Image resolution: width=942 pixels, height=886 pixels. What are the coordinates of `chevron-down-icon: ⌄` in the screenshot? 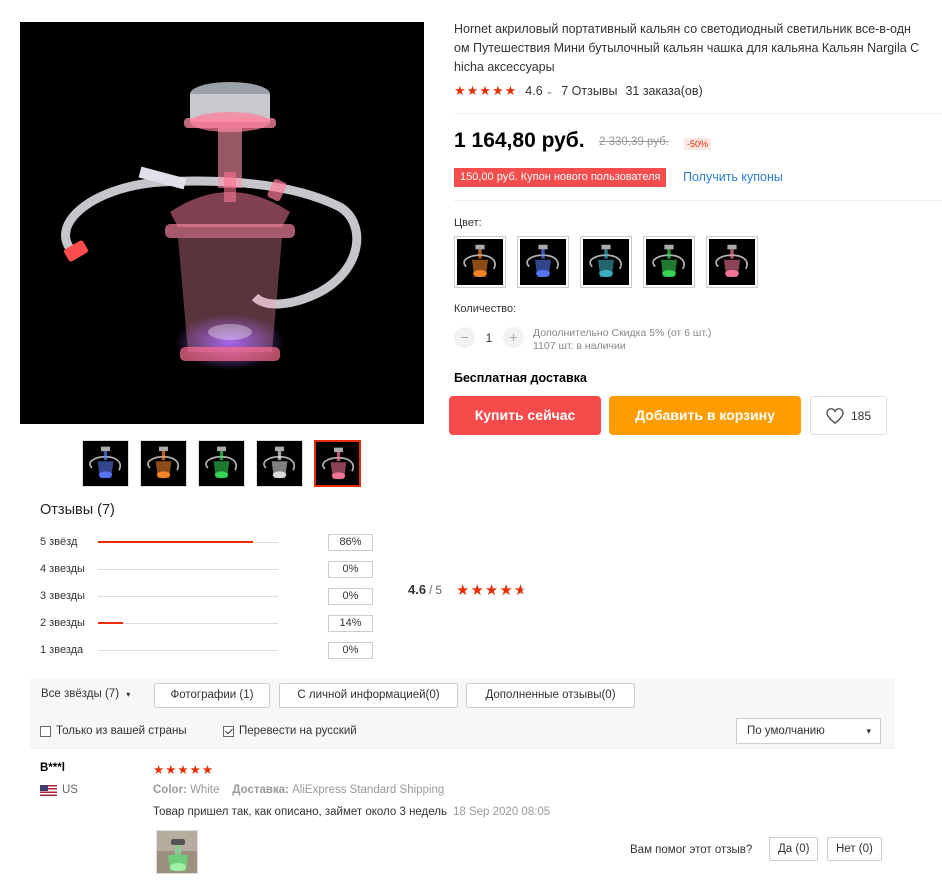 It's located at (550, 91).